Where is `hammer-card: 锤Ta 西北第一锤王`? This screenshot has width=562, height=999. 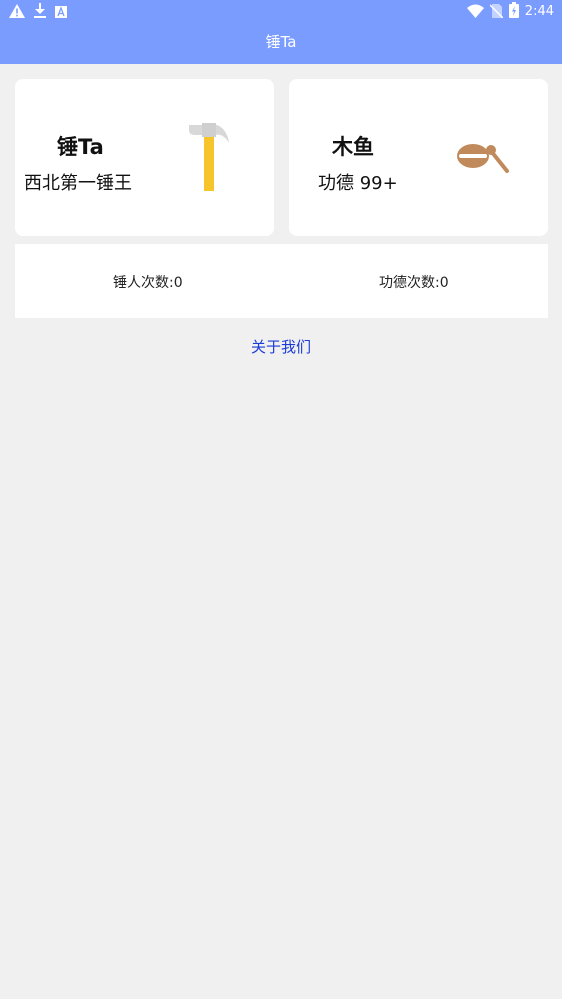
hammer-card: 锤Ta 西北第一锤王 is located at coordinates (144, 157).